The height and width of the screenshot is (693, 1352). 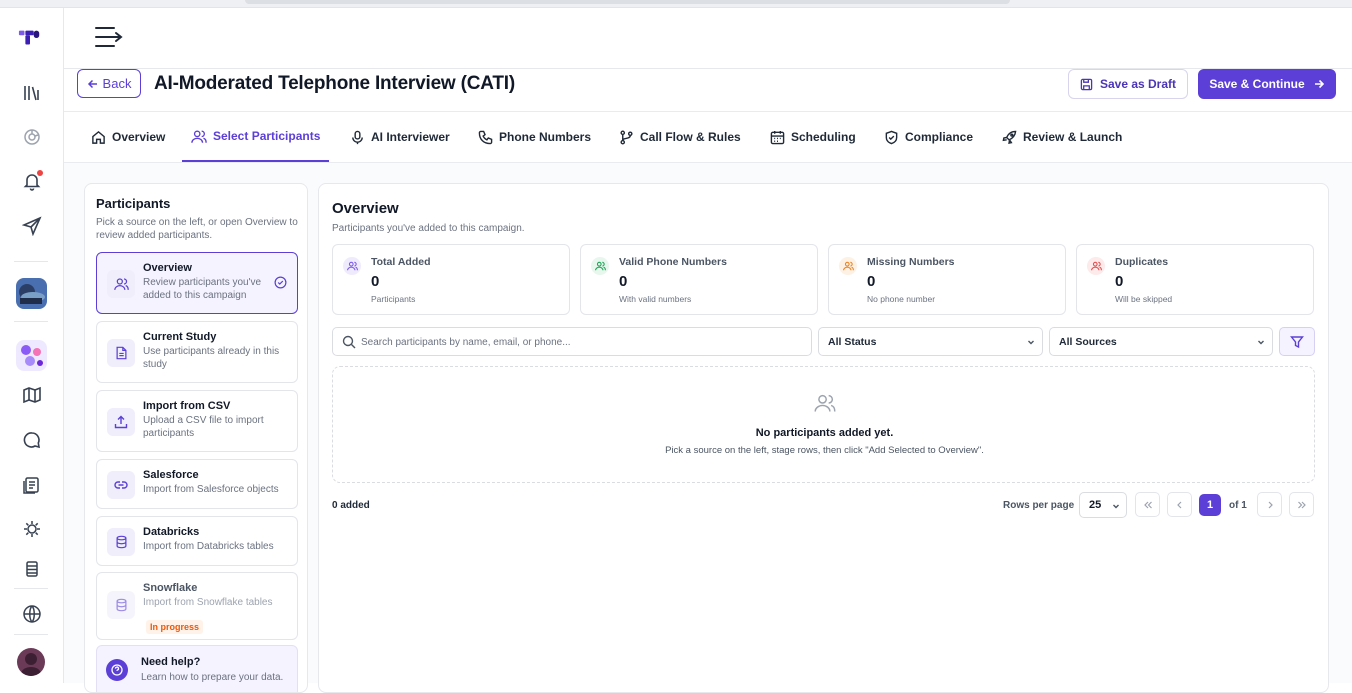 I want to click on documents-icon, so click(x=32, y=485).